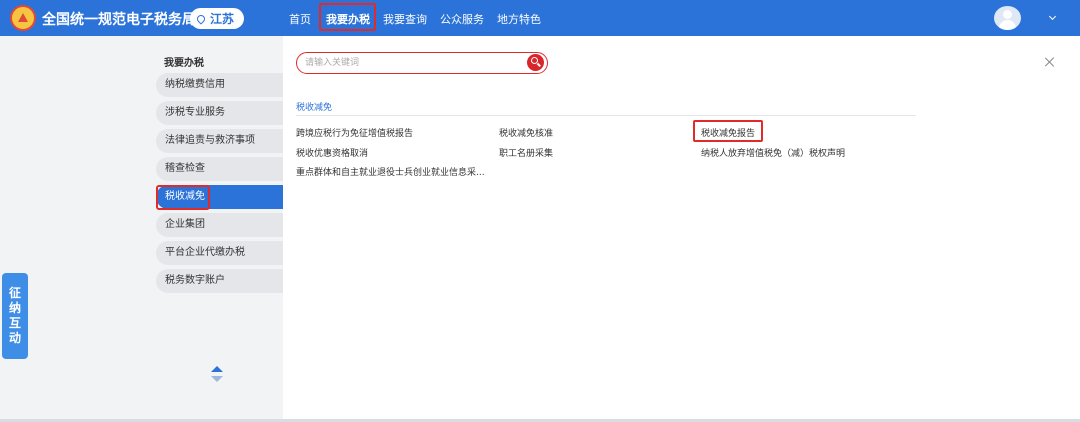 This screenshot has width=1080, height=422. What do you see at coordinates (535, 62) in the screenshot?
I see `search-button` at bounding box center [535, 62].